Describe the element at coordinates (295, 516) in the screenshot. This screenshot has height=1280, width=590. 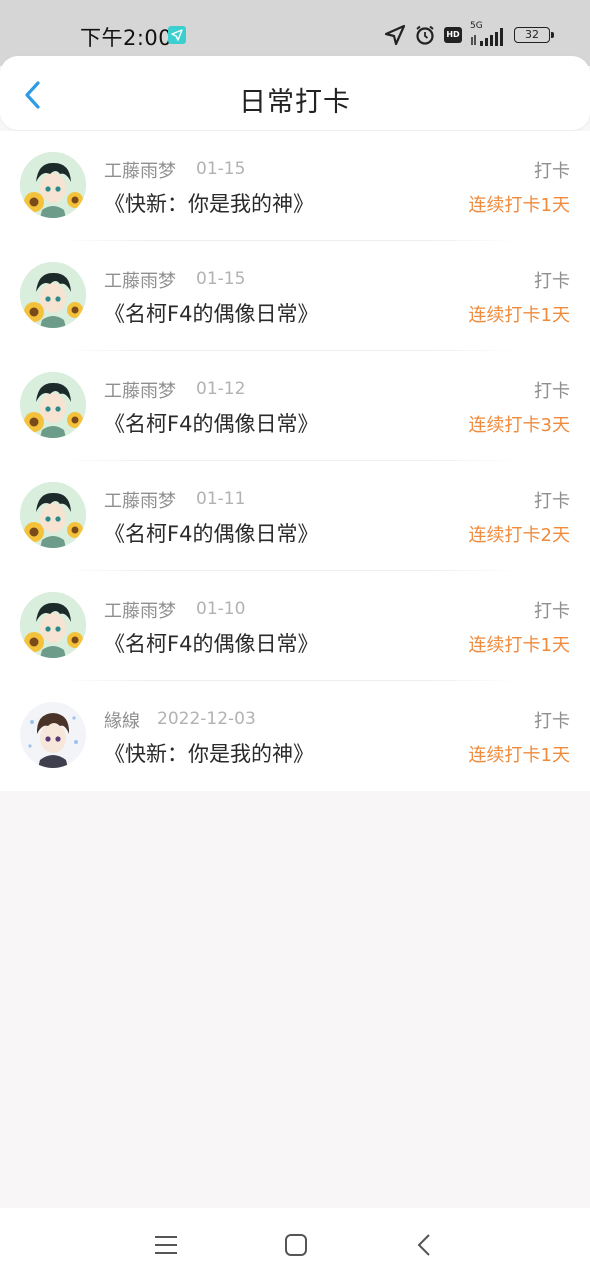
I see `checkin-item: 工藤雨梦 01-11 《名柯F4的偶像日常》 打卡连续打卡2天` at that location.